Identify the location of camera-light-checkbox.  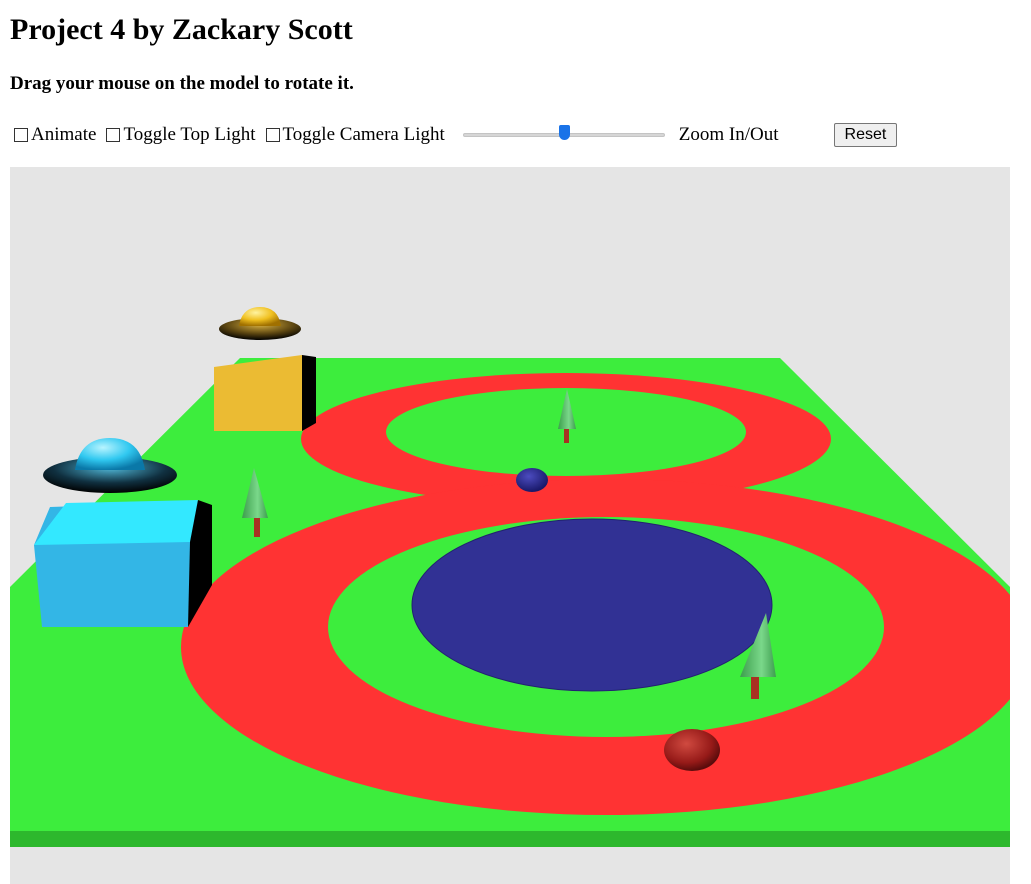
(272, 135).